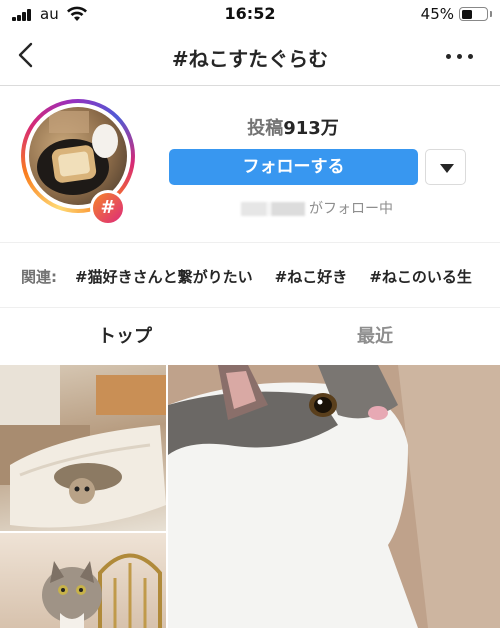 The image size is (500, 628). I want to click on follow-button: フォローする, so click(293, 167).